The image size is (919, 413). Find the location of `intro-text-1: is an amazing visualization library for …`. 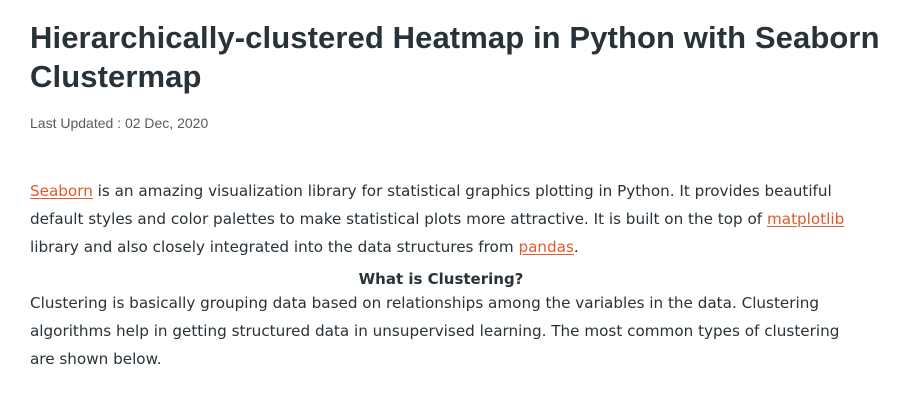

intro-text-1: is an amazing visualization library for … is located at coordinates (431, 205).